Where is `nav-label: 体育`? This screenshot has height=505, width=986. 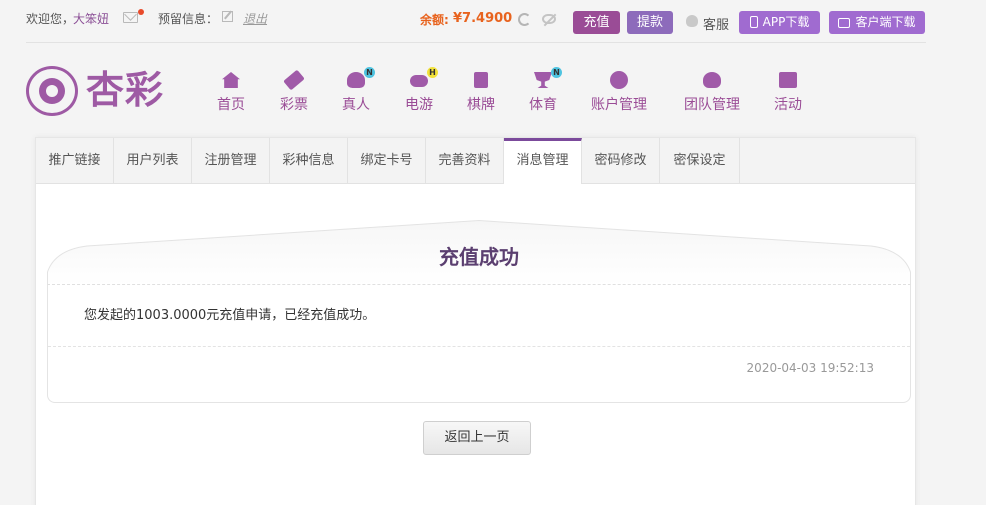 nav-label: 体育 is located at coordinates (543, 105).